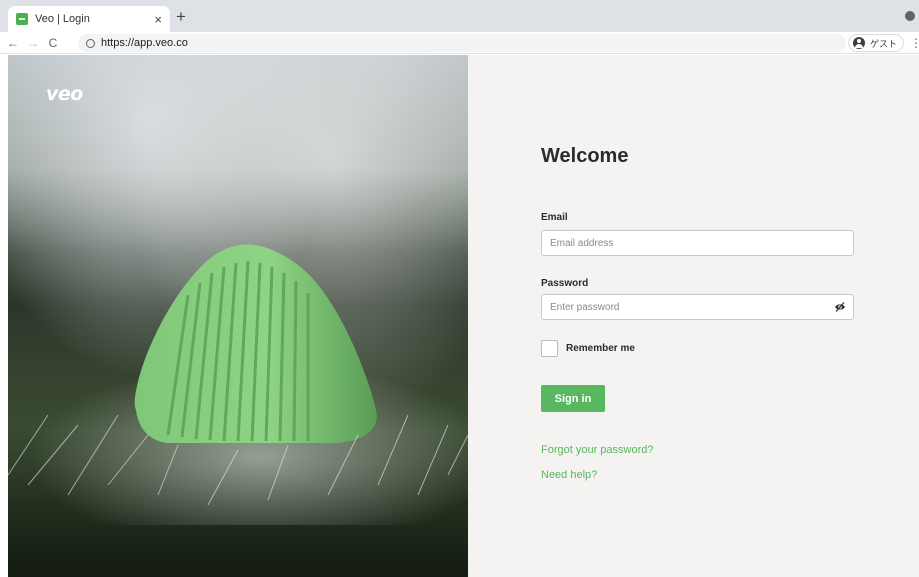  Describe the element at coordinates (62, 19) in the screenshot. I see `tab-title: Veo | Login` at that location.